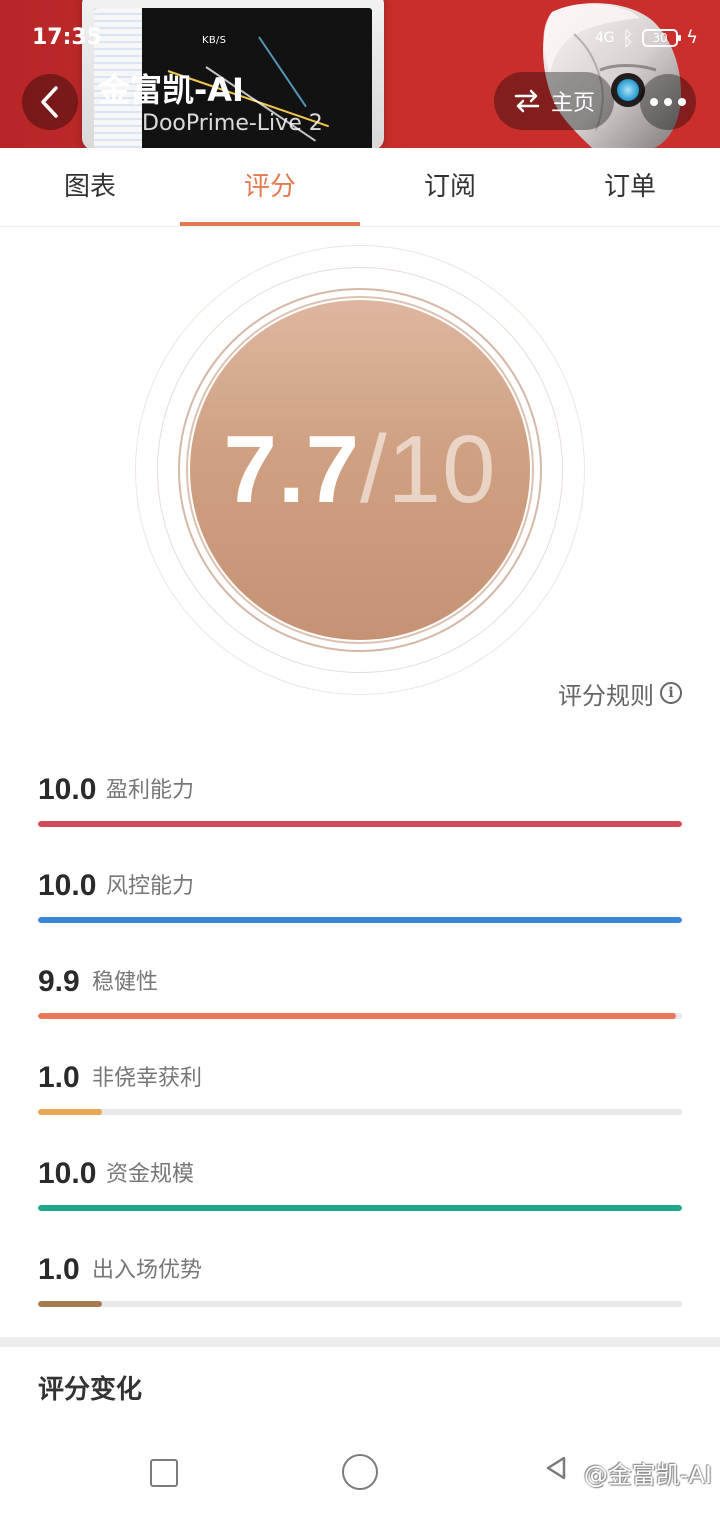 This screenshot has height=1520, width=720. What do you see at coordinates (147, 1078) in the screenshot?
I see `metric-label: 非侥幸获利` at bounding box center [147, 1078].